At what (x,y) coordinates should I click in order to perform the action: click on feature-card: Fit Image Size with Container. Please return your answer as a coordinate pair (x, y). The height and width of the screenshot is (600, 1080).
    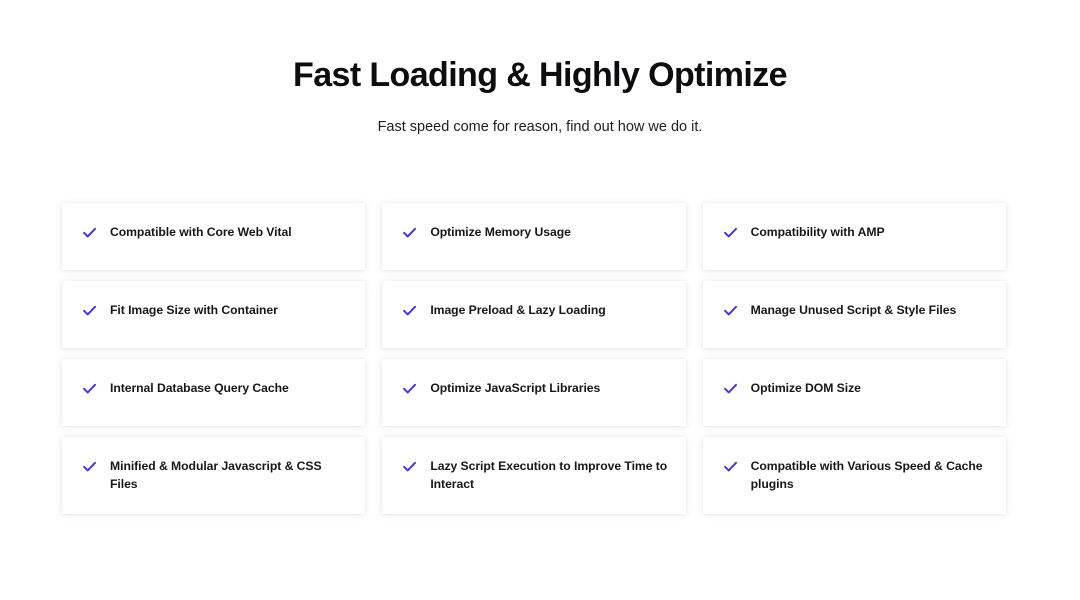
    Looking at the image, I should click on (214, 314).